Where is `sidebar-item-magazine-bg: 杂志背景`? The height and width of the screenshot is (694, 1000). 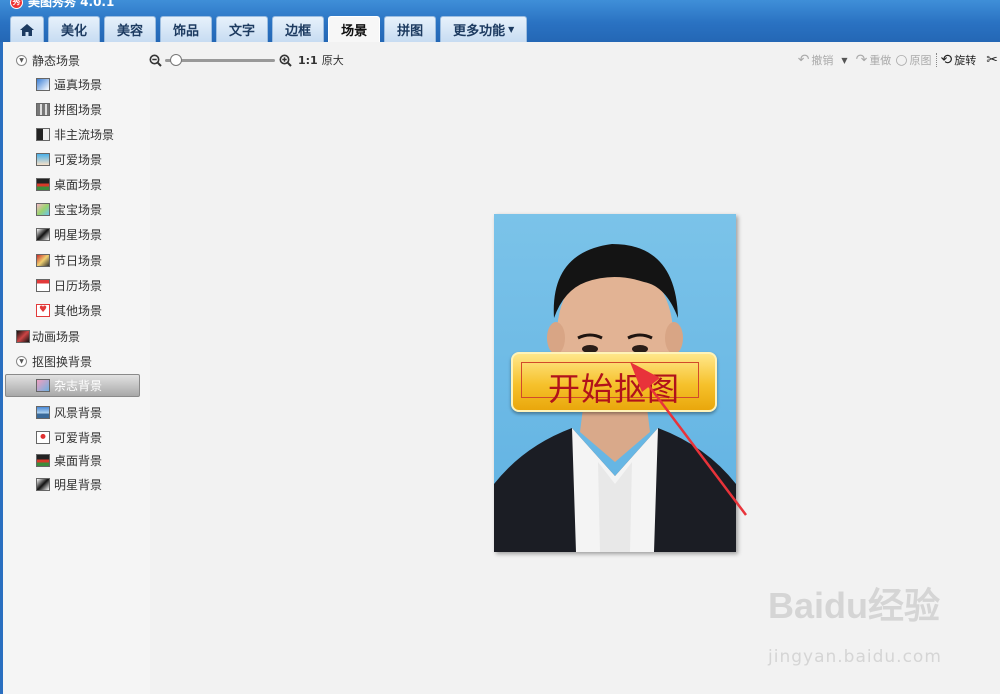 sidebar-item-magazine-bg: 杂志背景 is located at coordinates (72, 385).